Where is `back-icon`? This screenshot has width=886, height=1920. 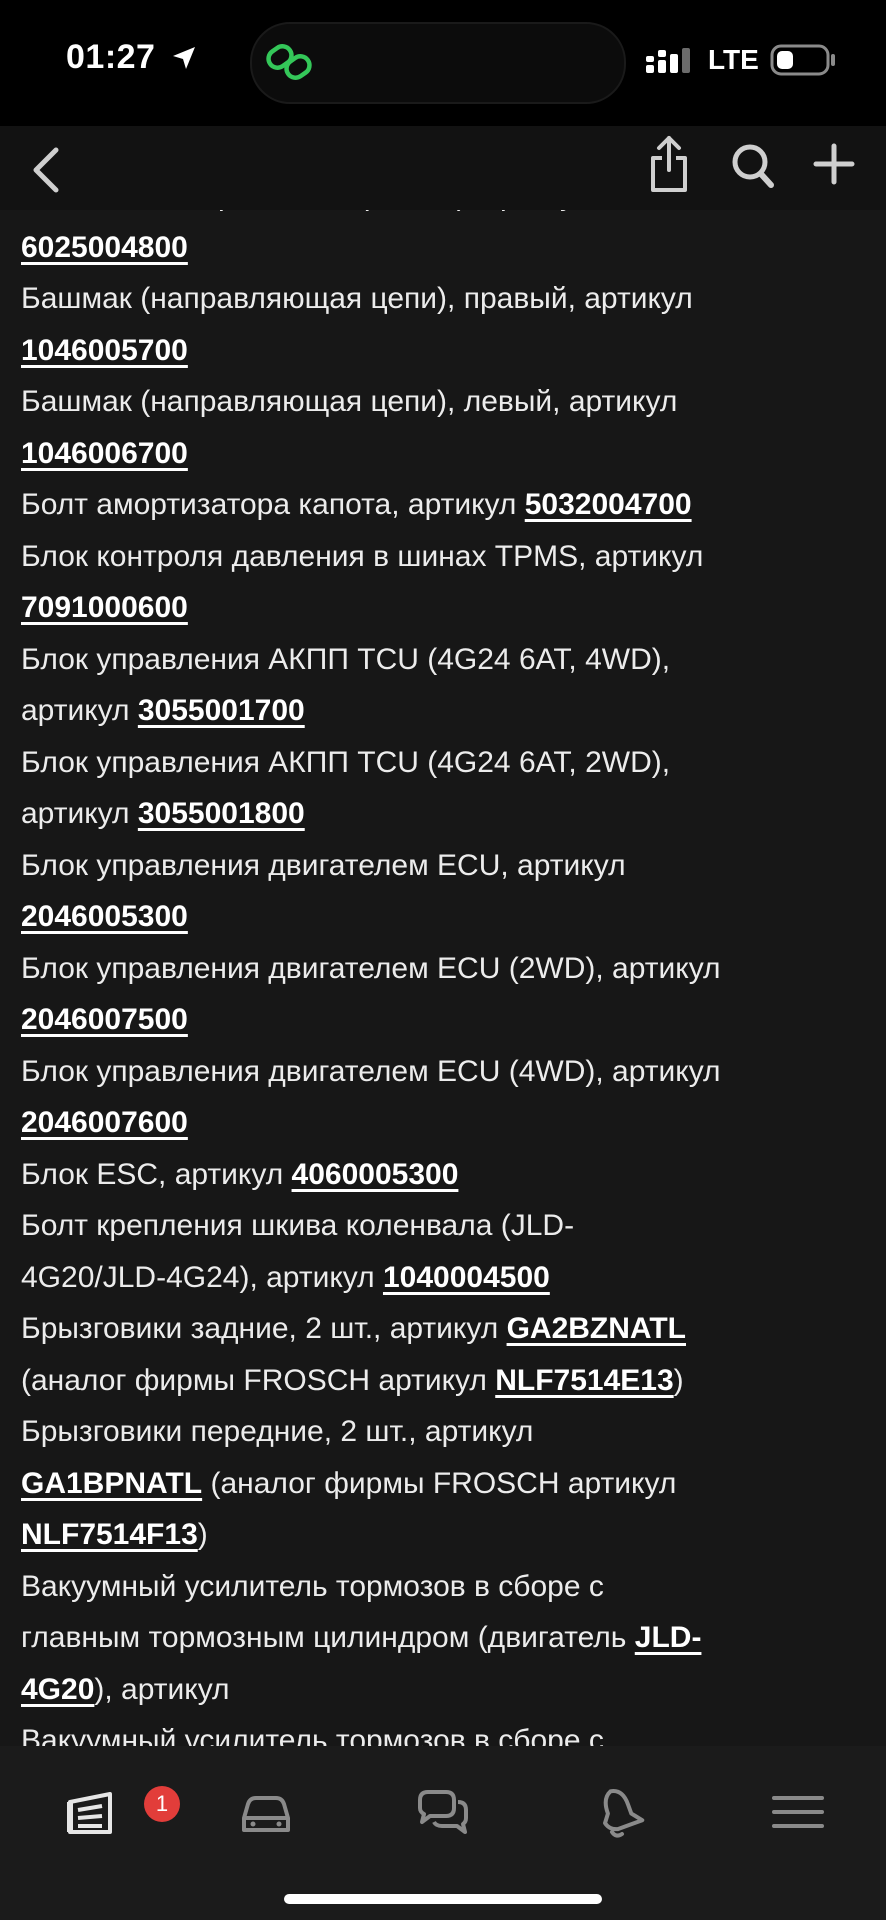
back-icon is located at coordinates (46, 170).